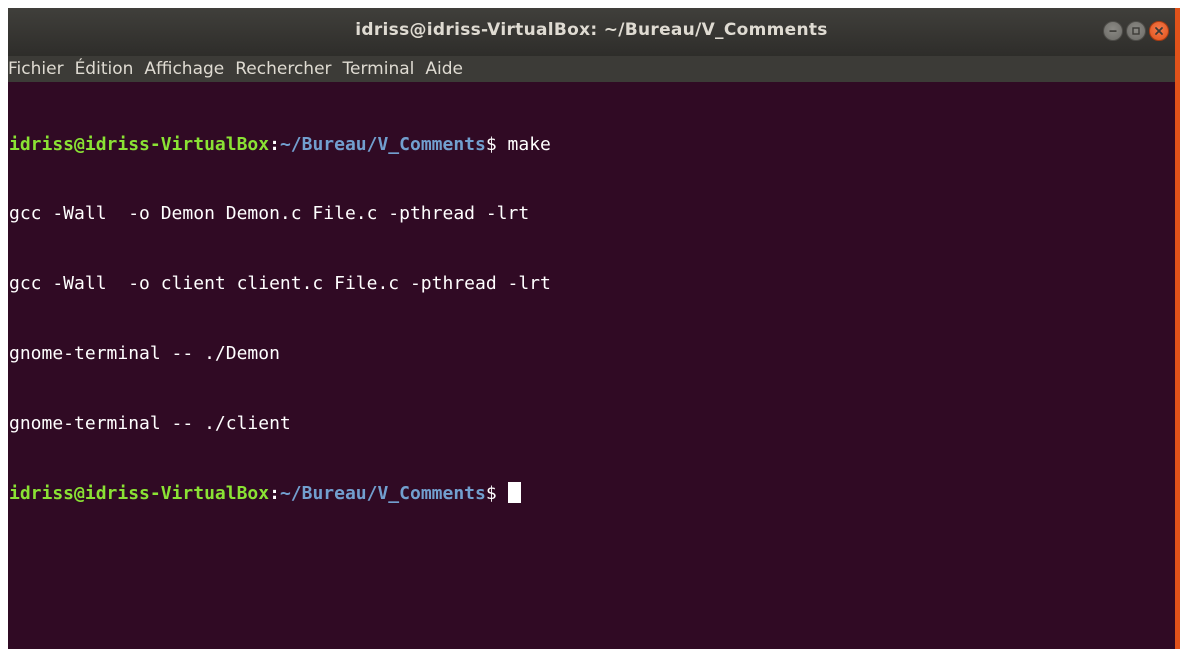  What do you see at coordinates (1113, 31) in the screenshot?
I see `minimize-icon` at bounding box center [1113, 31].